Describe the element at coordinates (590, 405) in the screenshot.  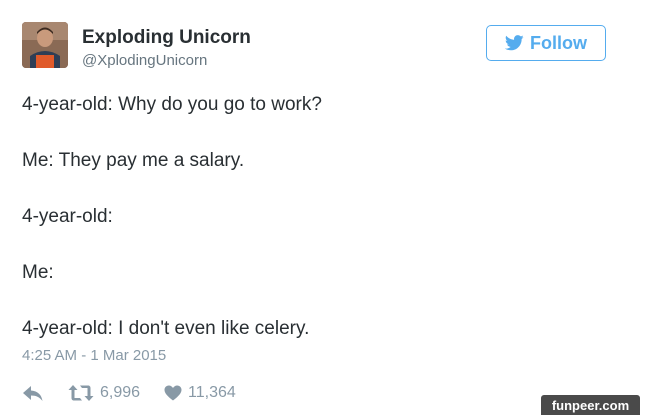
I see `watermark: funpeer.com` at that location.